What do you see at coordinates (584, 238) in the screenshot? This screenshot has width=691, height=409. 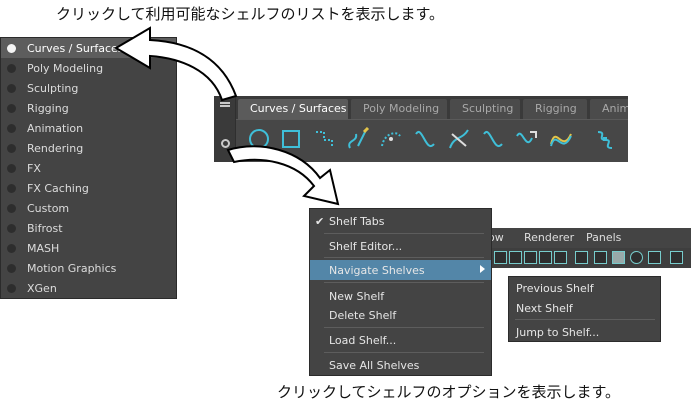 I see `menu-bar: ow Renderer Panels` at bounding box center [584, 238].